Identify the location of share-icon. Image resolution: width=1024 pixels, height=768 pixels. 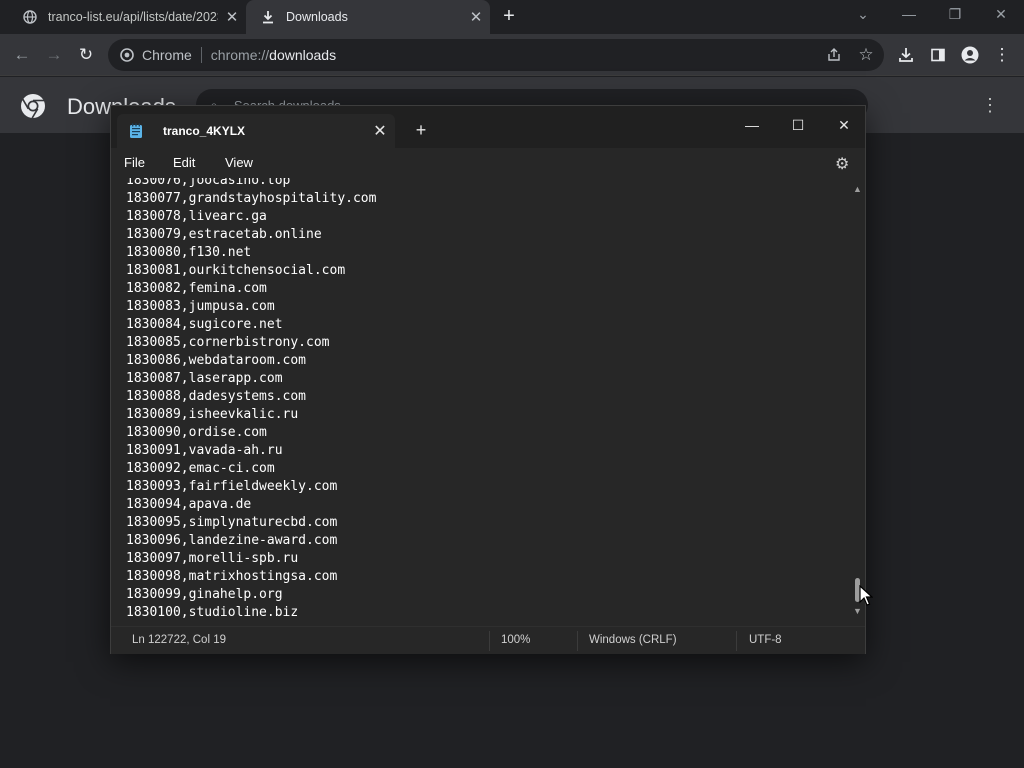
(834, 55).